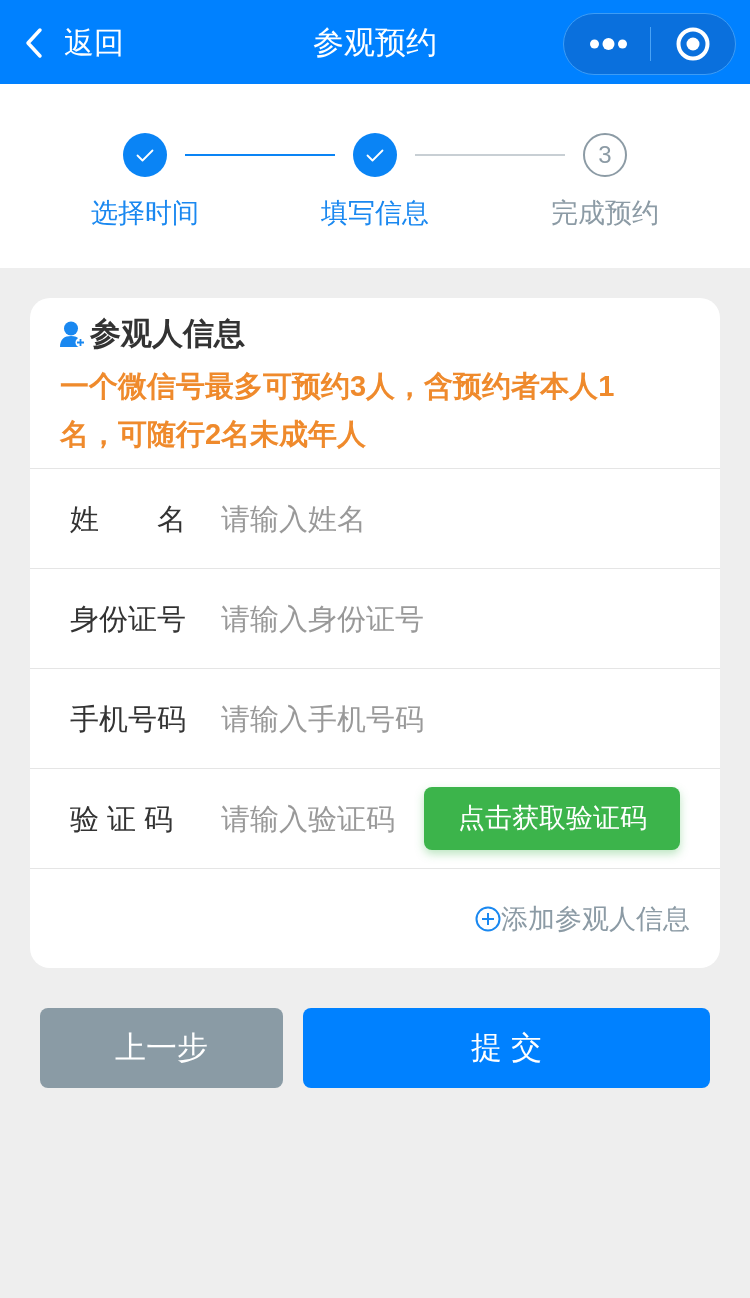 The image size is (750, 1298). What do you see at coordinates (338, 410) in the screenshot?
I see `notice-text: 一个微信号最多可预约3人，含预约者本人1名，可随行2名未成年人` at bounding box center [338, 410].